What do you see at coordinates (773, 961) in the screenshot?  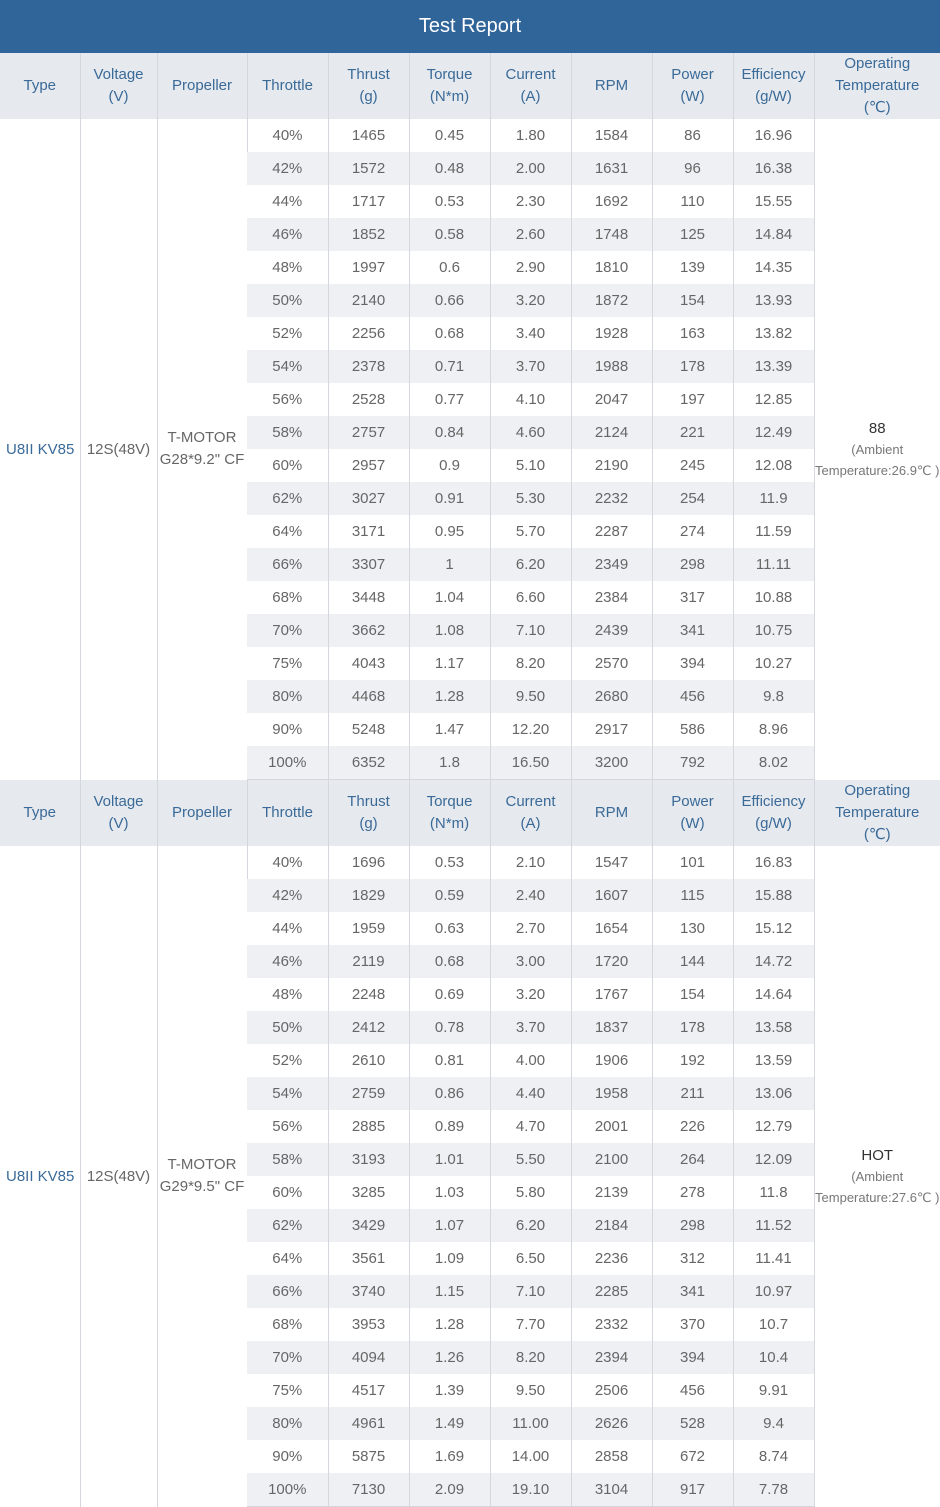 I see `efficiency-cell: 14.72` at bounding box center [773, 961].